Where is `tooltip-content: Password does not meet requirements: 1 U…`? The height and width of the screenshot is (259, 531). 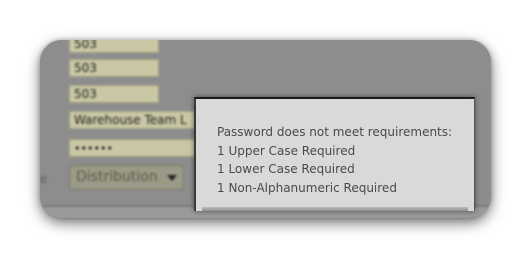
tooltip-content: Password does not meet requirements: 1 U… is located at coordinates (334, 160).